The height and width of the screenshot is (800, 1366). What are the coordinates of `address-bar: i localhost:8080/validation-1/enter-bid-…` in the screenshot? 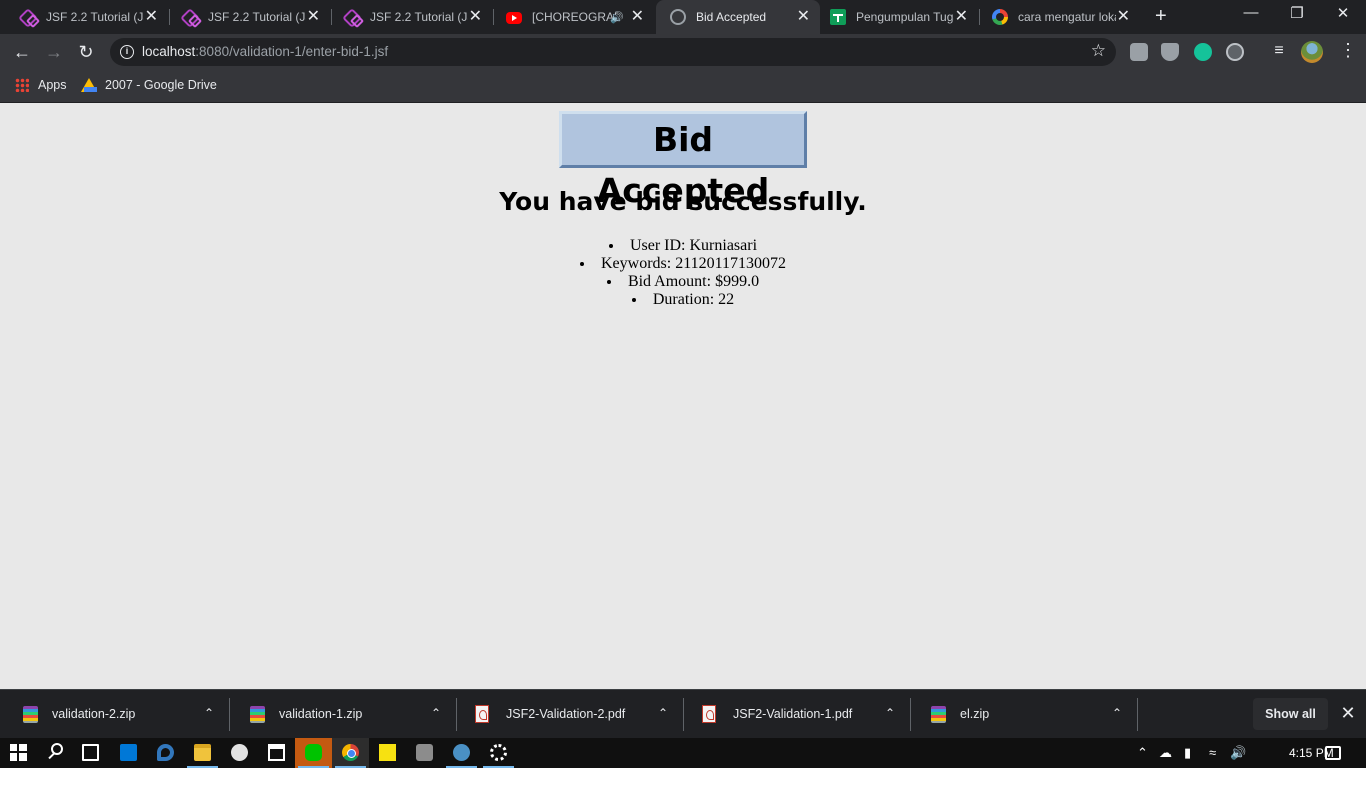 It's located at (613, 52).